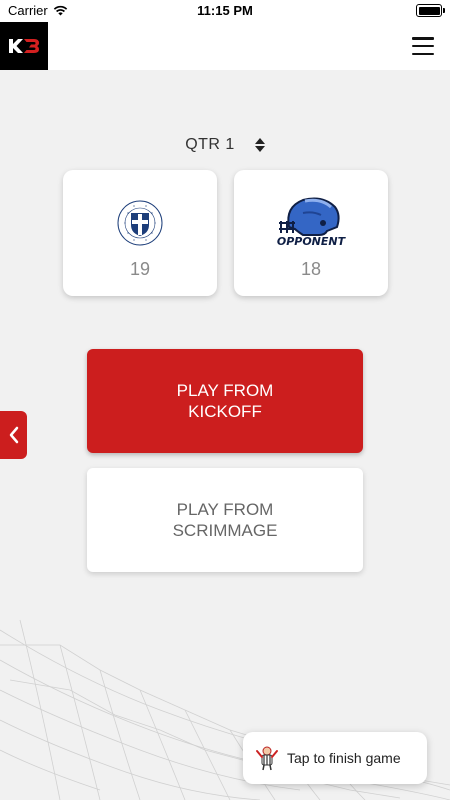 The height and width of the screenshot is (800, 450). What do you see at coordinates (210, 144) in the screenshot?
I see `quarter-label: QTR 1` at bounding box center [210, 144].